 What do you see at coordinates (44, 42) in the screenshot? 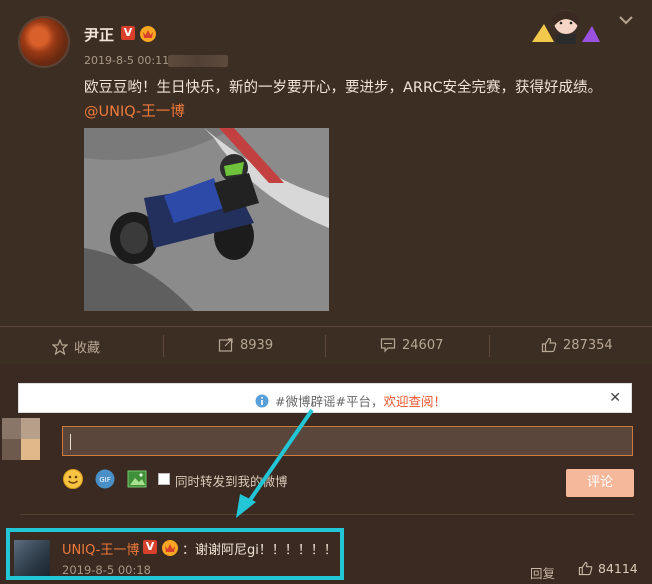
I see `author-avatar` at bounding box center [44, 42].